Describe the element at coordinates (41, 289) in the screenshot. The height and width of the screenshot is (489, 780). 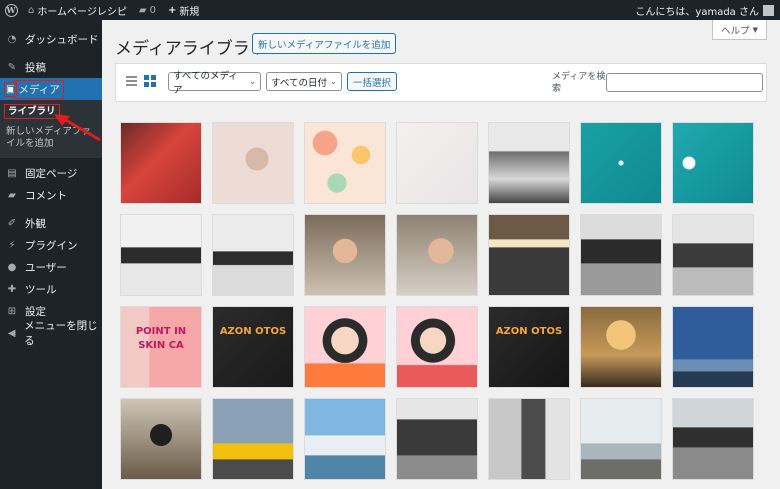
I see `sidebar-item-label: ツール` at that location.